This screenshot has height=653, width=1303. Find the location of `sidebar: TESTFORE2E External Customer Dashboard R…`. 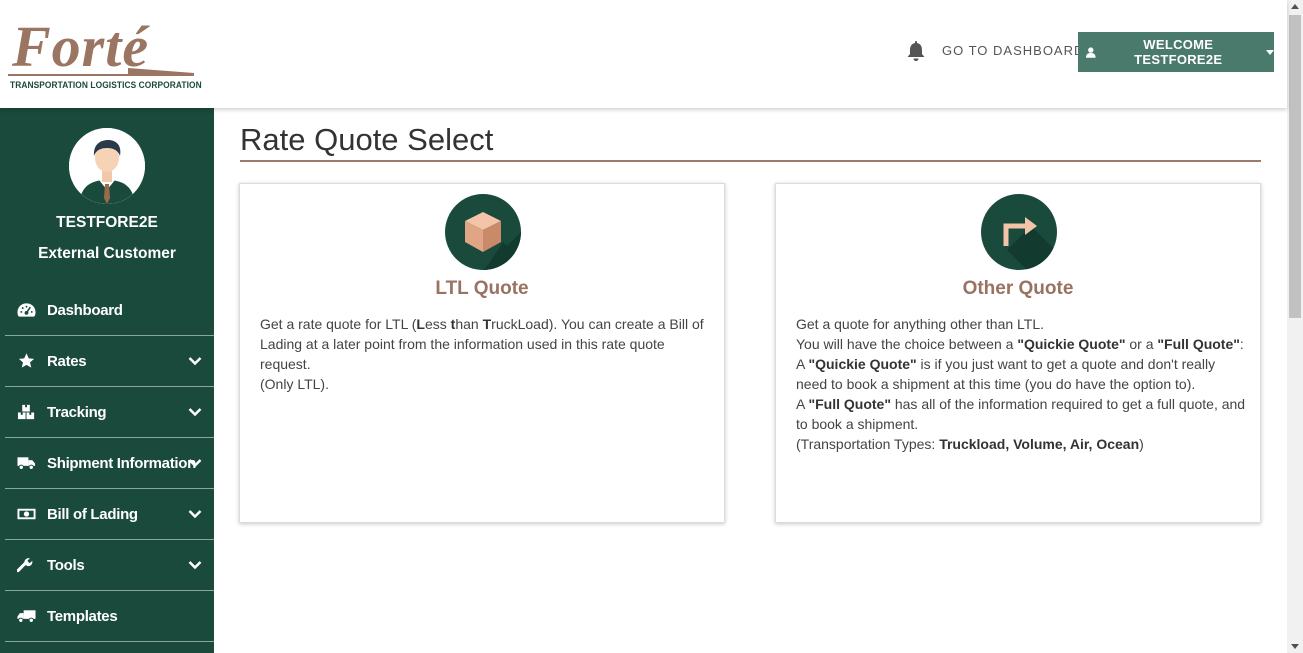

sidebar: TESTFORE2E External Customer Dashboard R… is located at coordinates (107, 380).